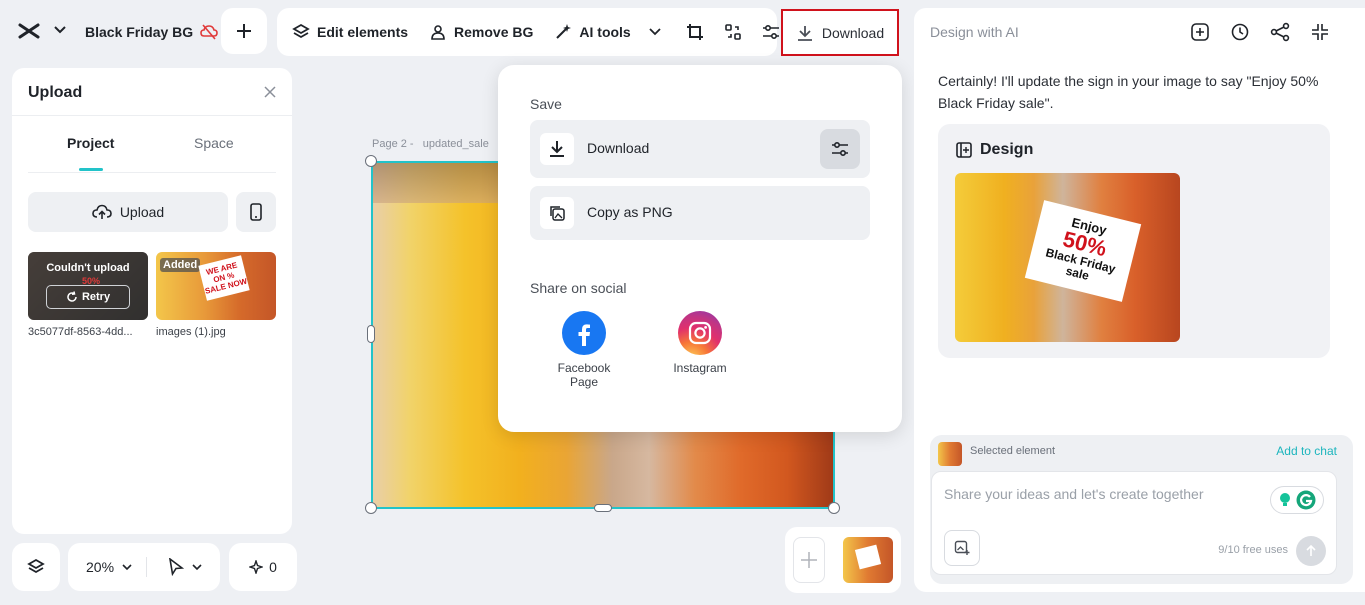 The height and width of the screenshot is (605, 1365). Describe the element at coordinates (1007, 149) in the screenshot. I see `design-card-title: Design` at that location.